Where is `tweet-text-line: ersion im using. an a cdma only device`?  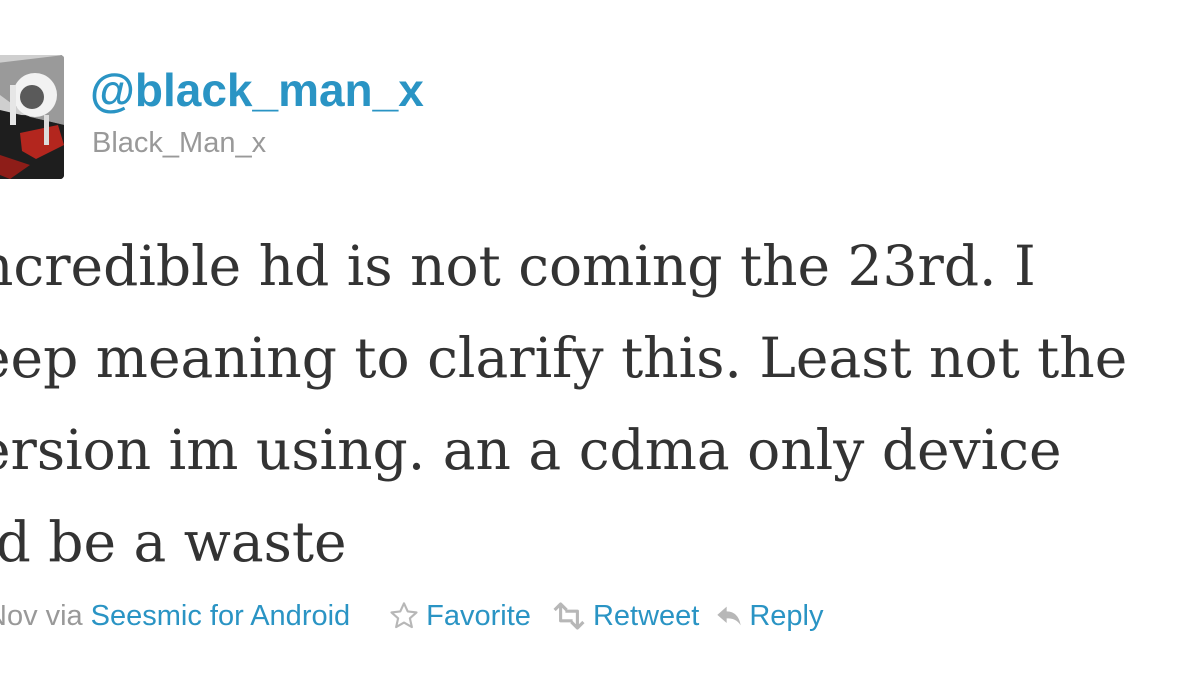 tweet-text-line: ersion im using. an a cdma only device is located at coordinates (531, 450).